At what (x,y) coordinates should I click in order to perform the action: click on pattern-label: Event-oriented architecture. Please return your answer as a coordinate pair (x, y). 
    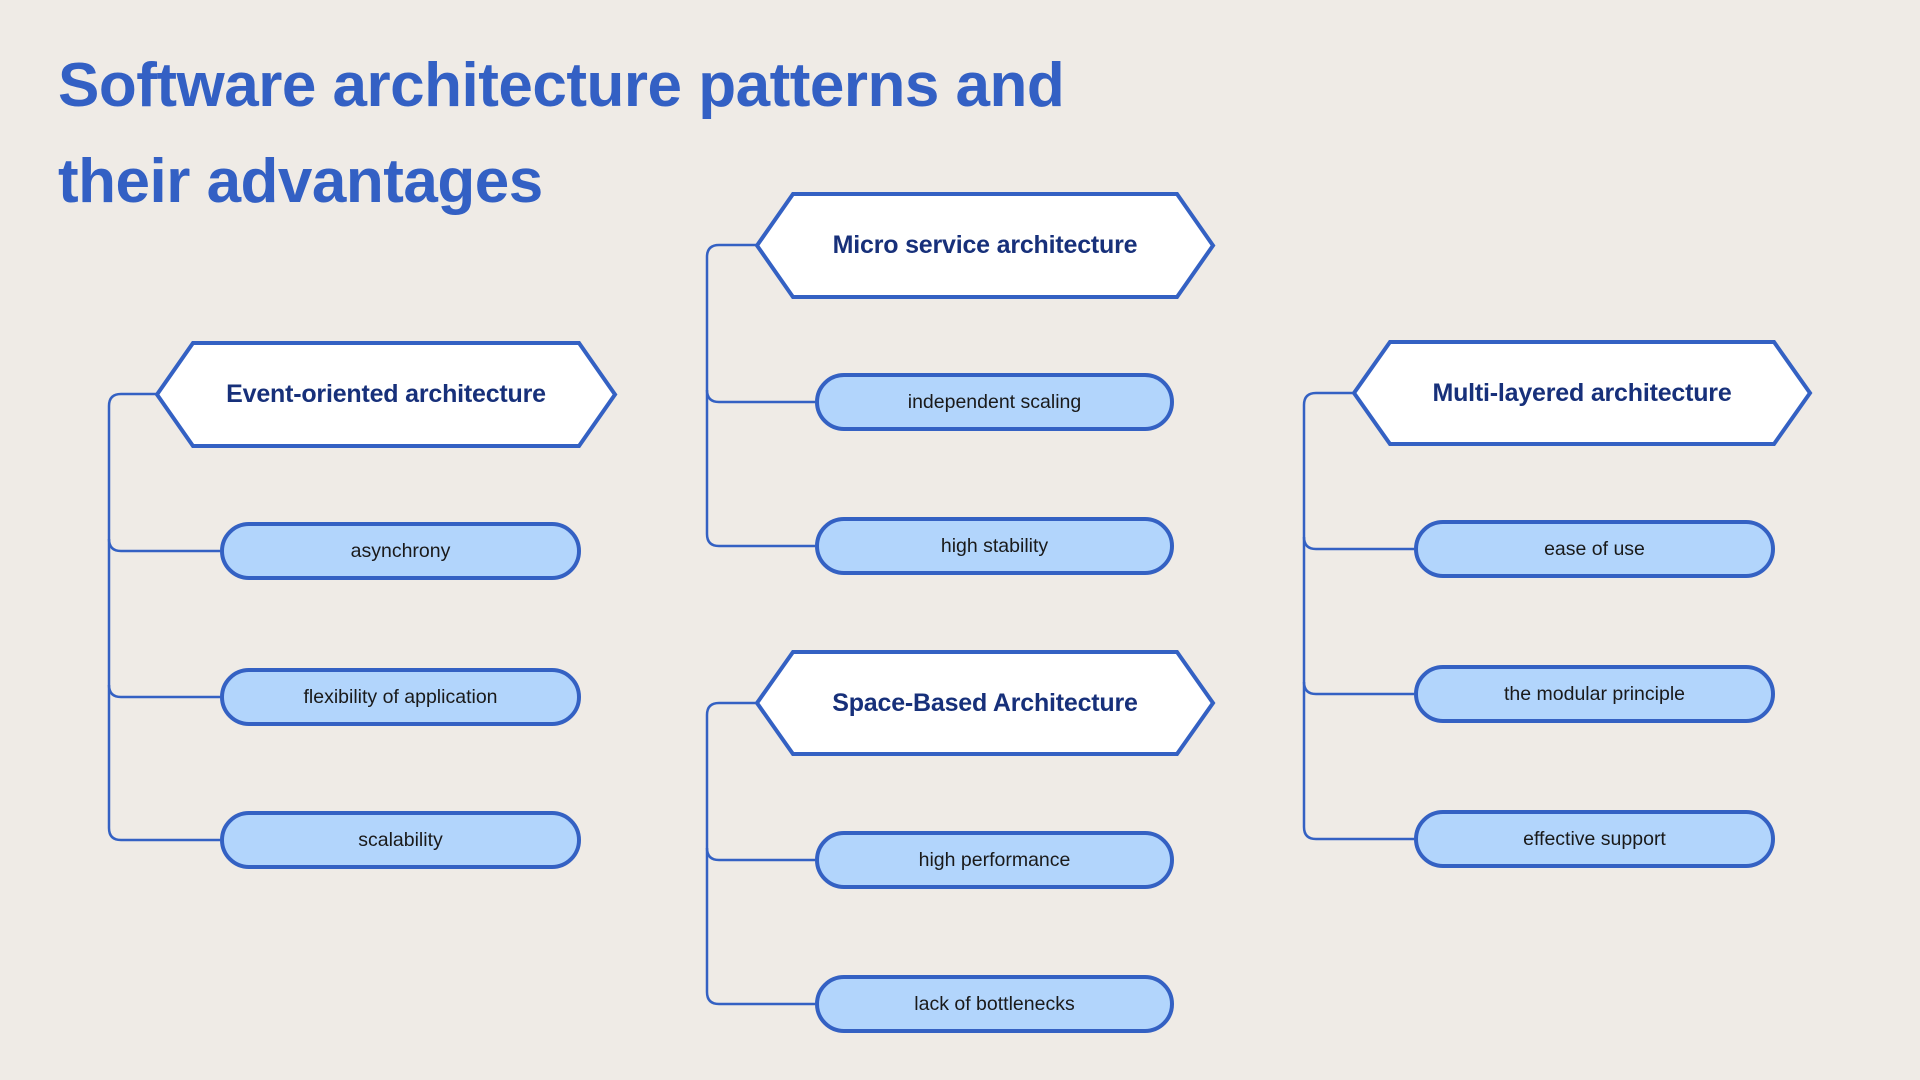
    Looking at the image, I should click on (386, 393).